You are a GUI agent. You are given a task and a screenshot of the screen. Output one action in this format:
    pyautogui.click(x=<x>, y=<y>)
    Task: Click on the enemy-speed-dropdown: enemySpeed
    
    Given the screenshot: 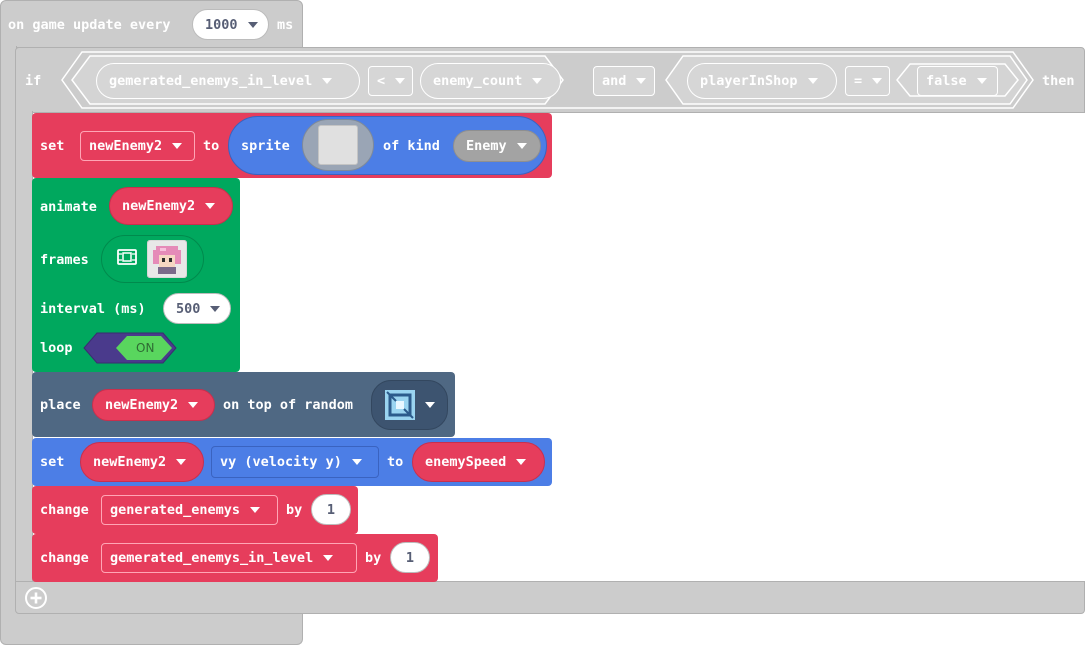 What is the action you would take?
    pyautogui.click(x=478, y=462)
    